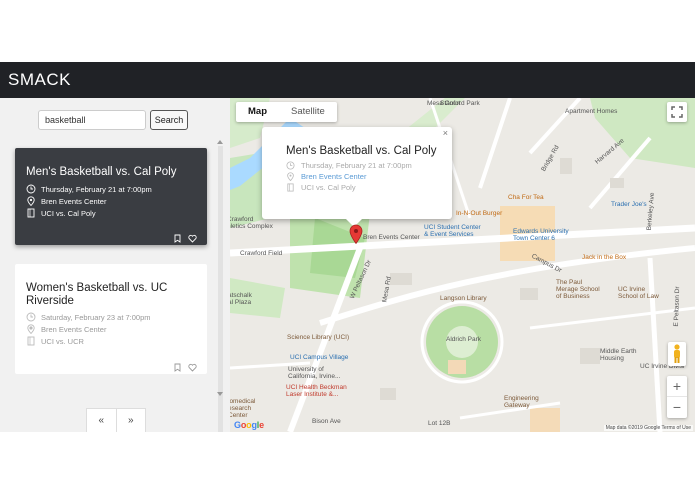  Describe the element at coordinates (677, 386) in the screenshot. I see `zoom-in-button: +` at that location.